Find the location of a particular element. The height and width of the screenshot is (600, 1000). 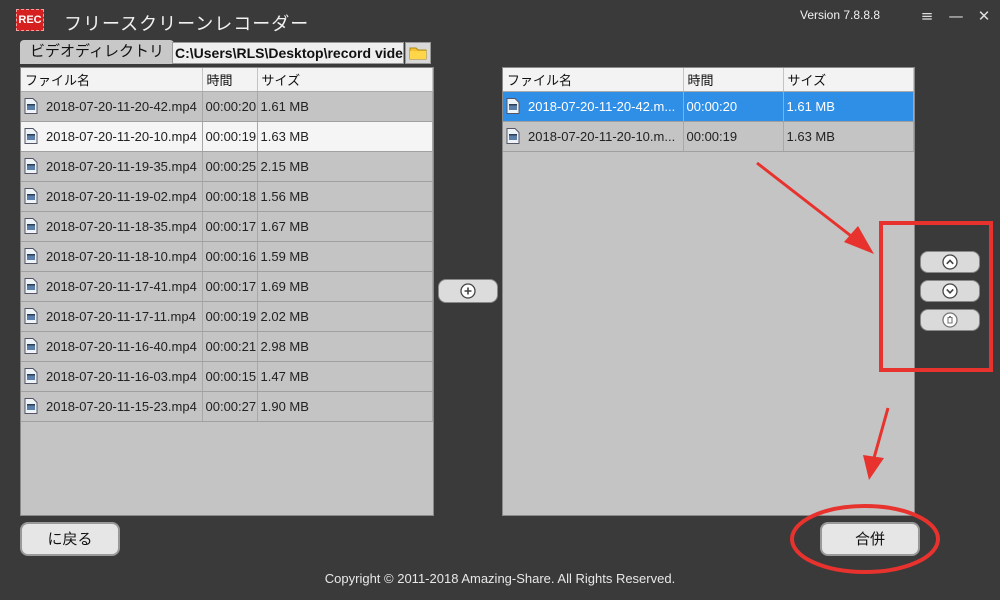

file-name: 2018-07-20-11-19-35.mp4 is located at coordinates (121, 166).